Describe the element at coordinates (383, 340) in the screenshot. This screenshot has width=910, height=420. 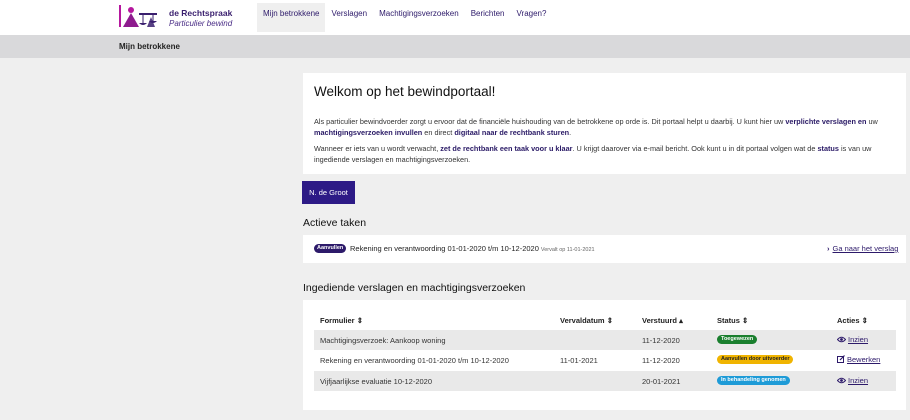
I see `cell-formulier: Machtigingsverzoek: Aankoop woning` at that location.